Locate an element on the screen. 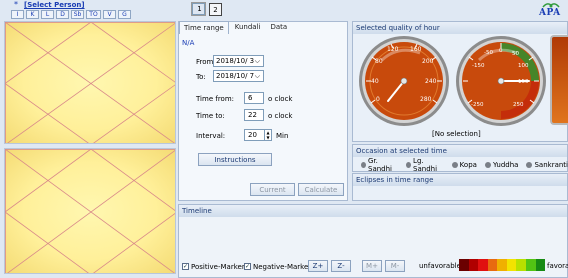 This screenshot has width=568, height=278. to-date-select: 2018/10/ 7 ⌵ is located at coordinates (238, 76).